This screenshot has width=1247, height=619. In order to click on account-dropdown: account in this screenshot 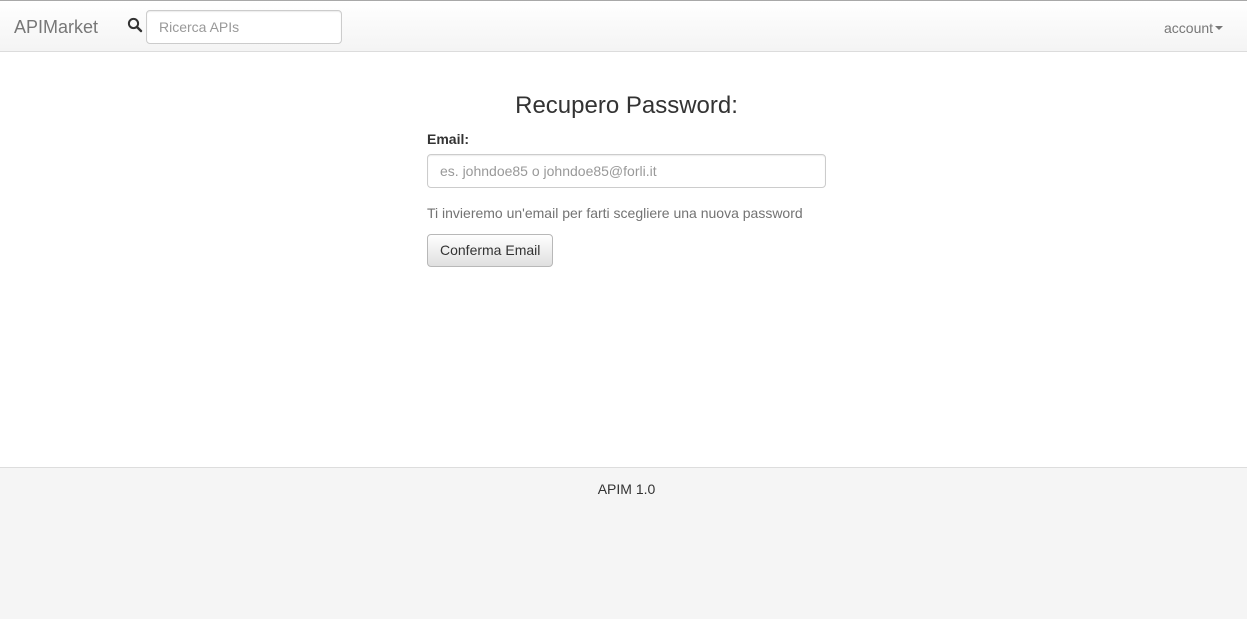, I will do `click(1194, 28)`.